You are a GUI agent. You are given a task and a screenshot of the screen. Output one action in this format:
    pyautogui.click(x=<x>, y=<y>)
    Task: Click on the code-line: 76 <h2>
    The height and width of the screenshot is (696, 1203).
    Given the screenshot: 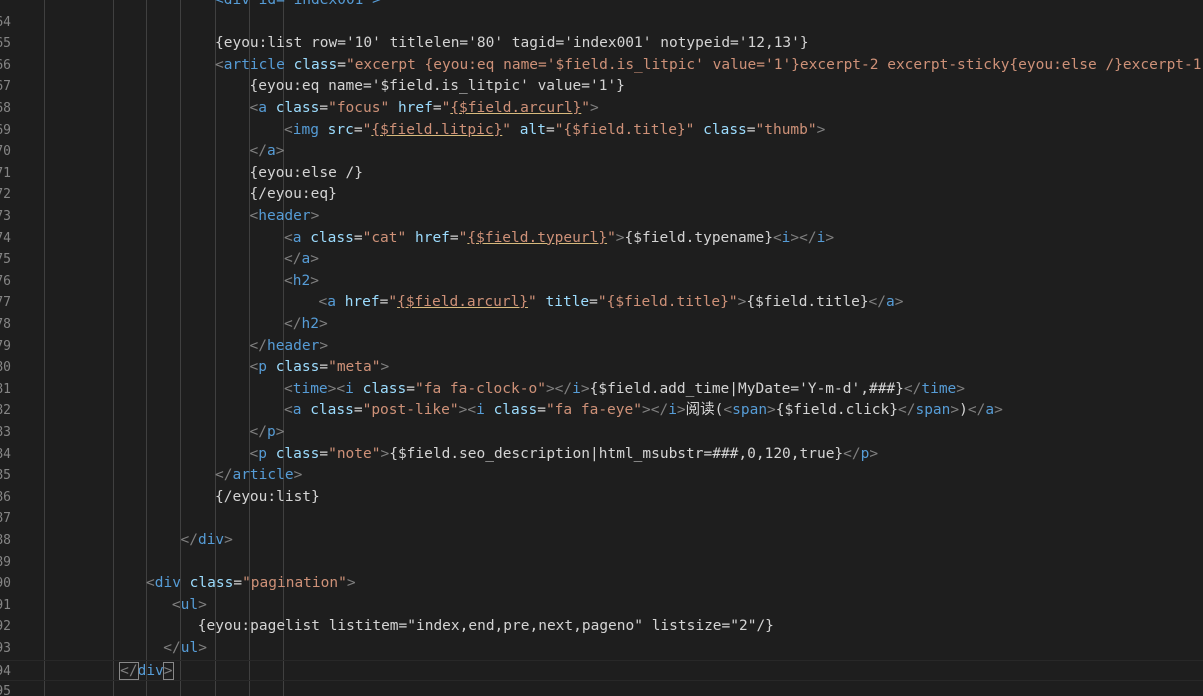 What is the action you would take?
    pyautogui.click(x=601, y=282)
    